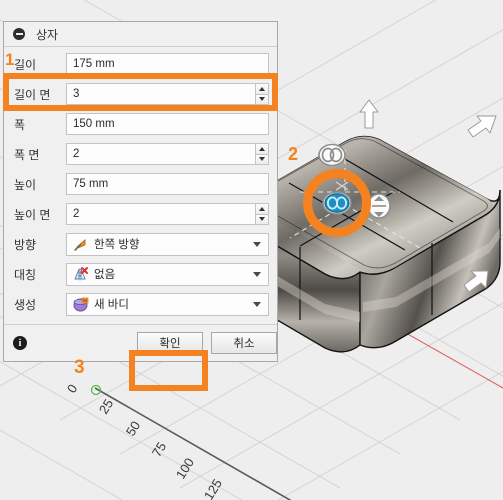 This screenshot has width=503, height=500. Describe the element at coordinates (47, 34) in the screenshot. I see `dialog-title: 상자` at that location.